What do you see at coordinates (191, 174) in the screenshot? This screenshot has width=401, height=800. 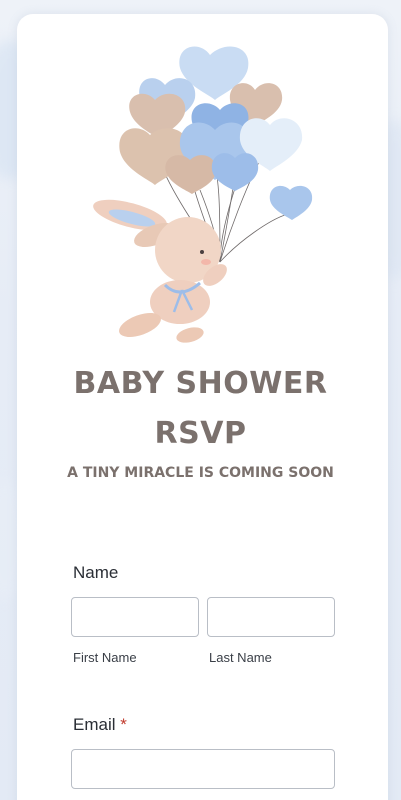 I see `balloon-beige` at bounding box center [191, 174].